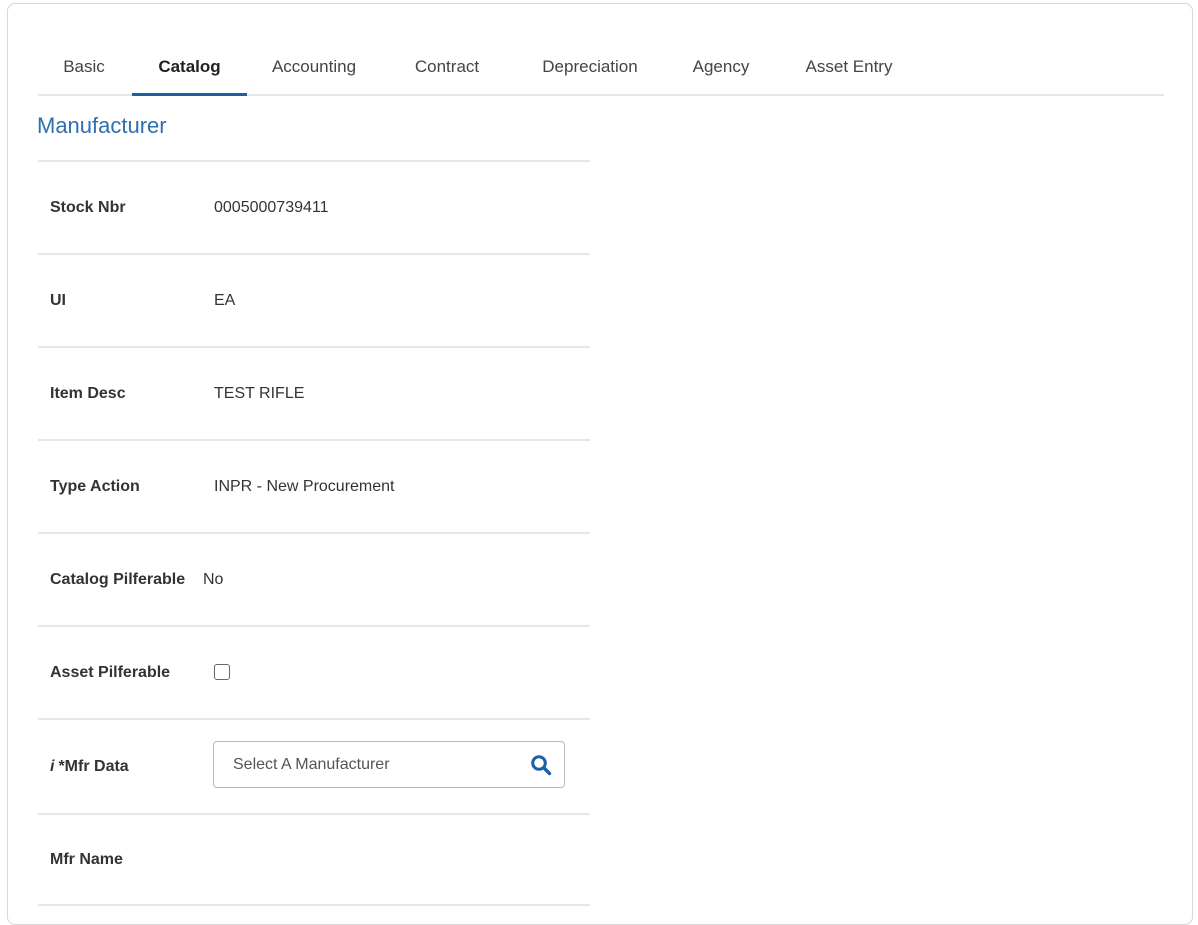 The height and width of the screenshot is (925, 1198). I want to click on item-desc-value: TEST RIFLE, so click(259, 393).